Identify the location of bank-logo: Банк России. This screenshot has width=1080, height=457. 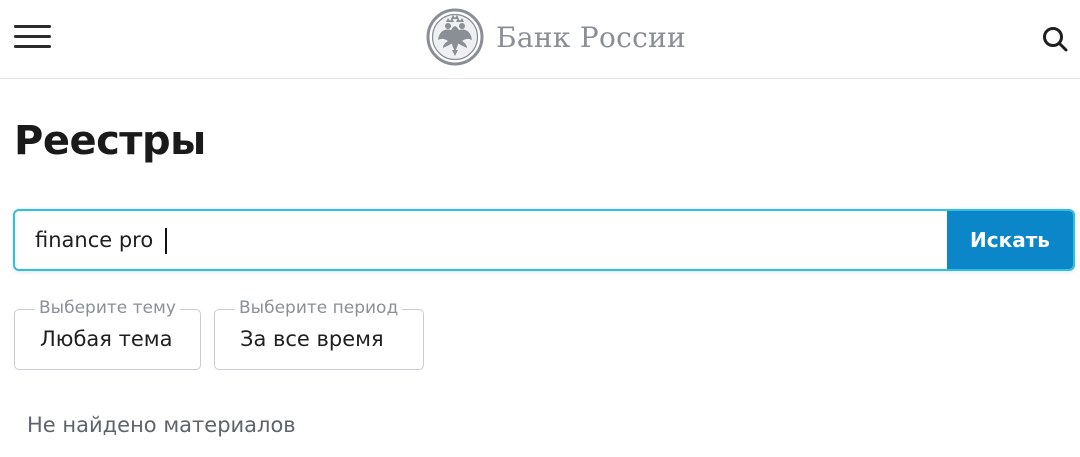
(556, 37).